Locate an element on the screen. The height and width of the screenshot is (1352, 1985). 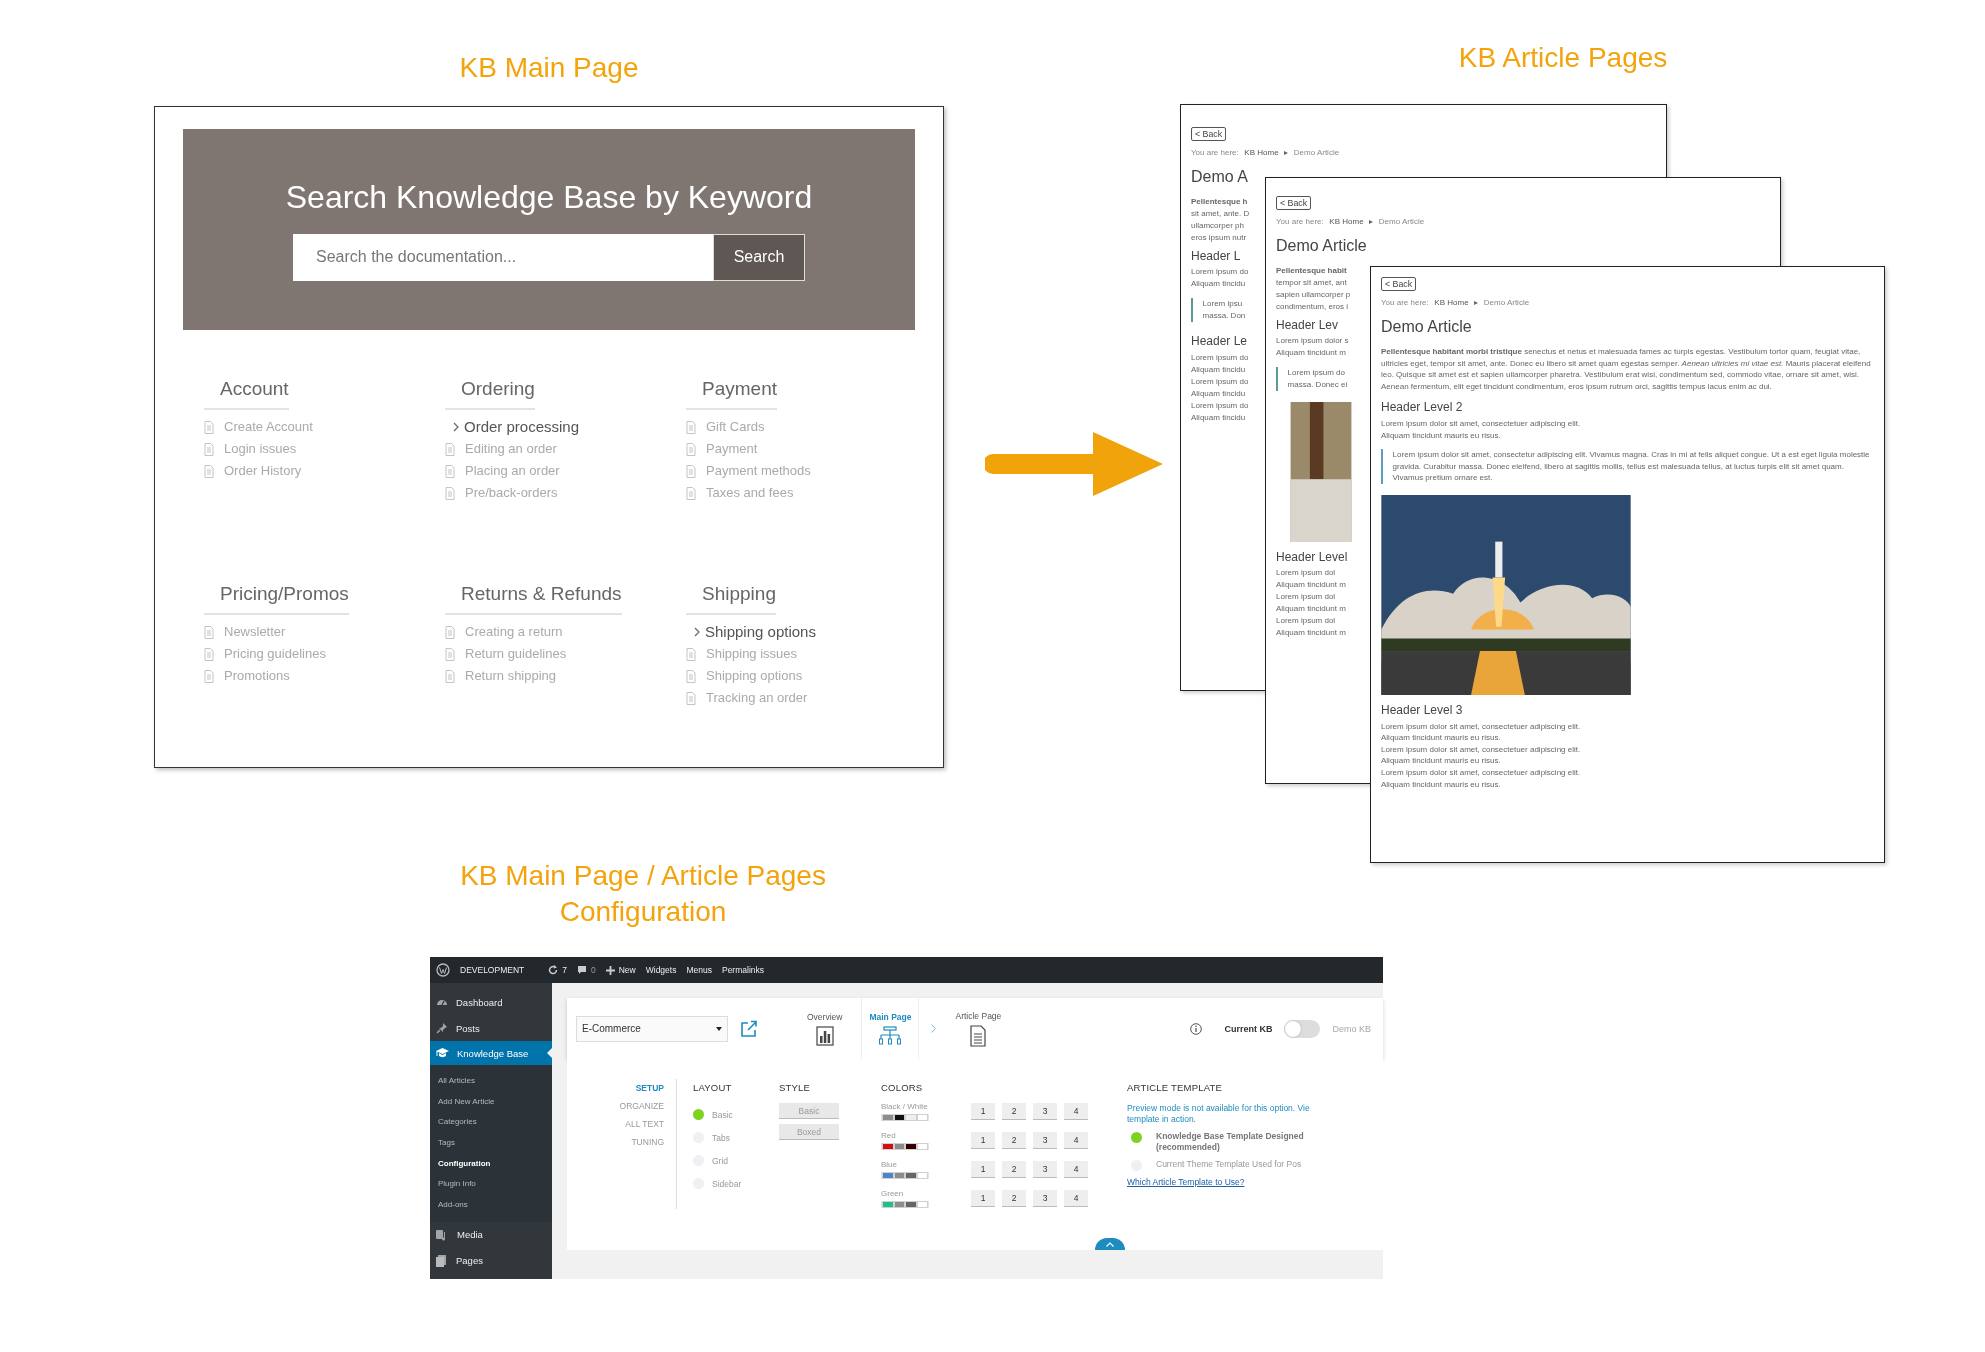
pages-icon is located at coordinates (442, 1260).